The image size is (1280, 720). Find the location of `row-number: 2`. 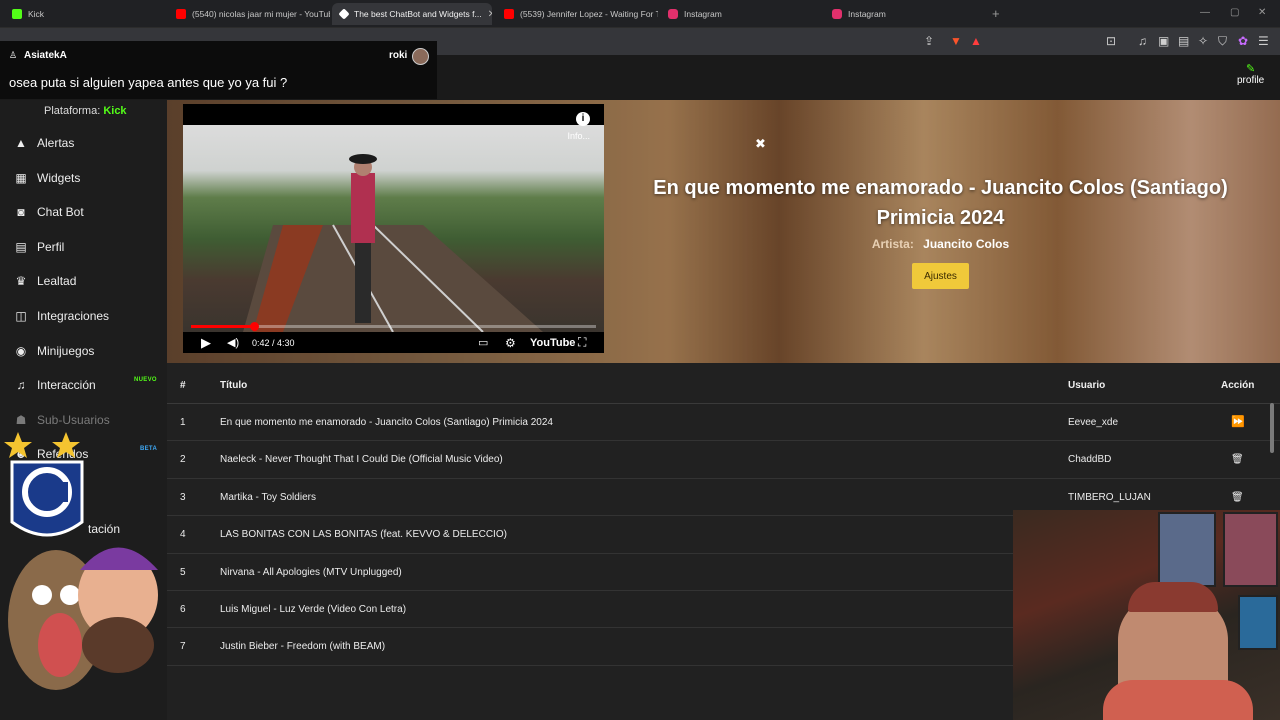

row-number: 2 is located at coordinates (183, 460).